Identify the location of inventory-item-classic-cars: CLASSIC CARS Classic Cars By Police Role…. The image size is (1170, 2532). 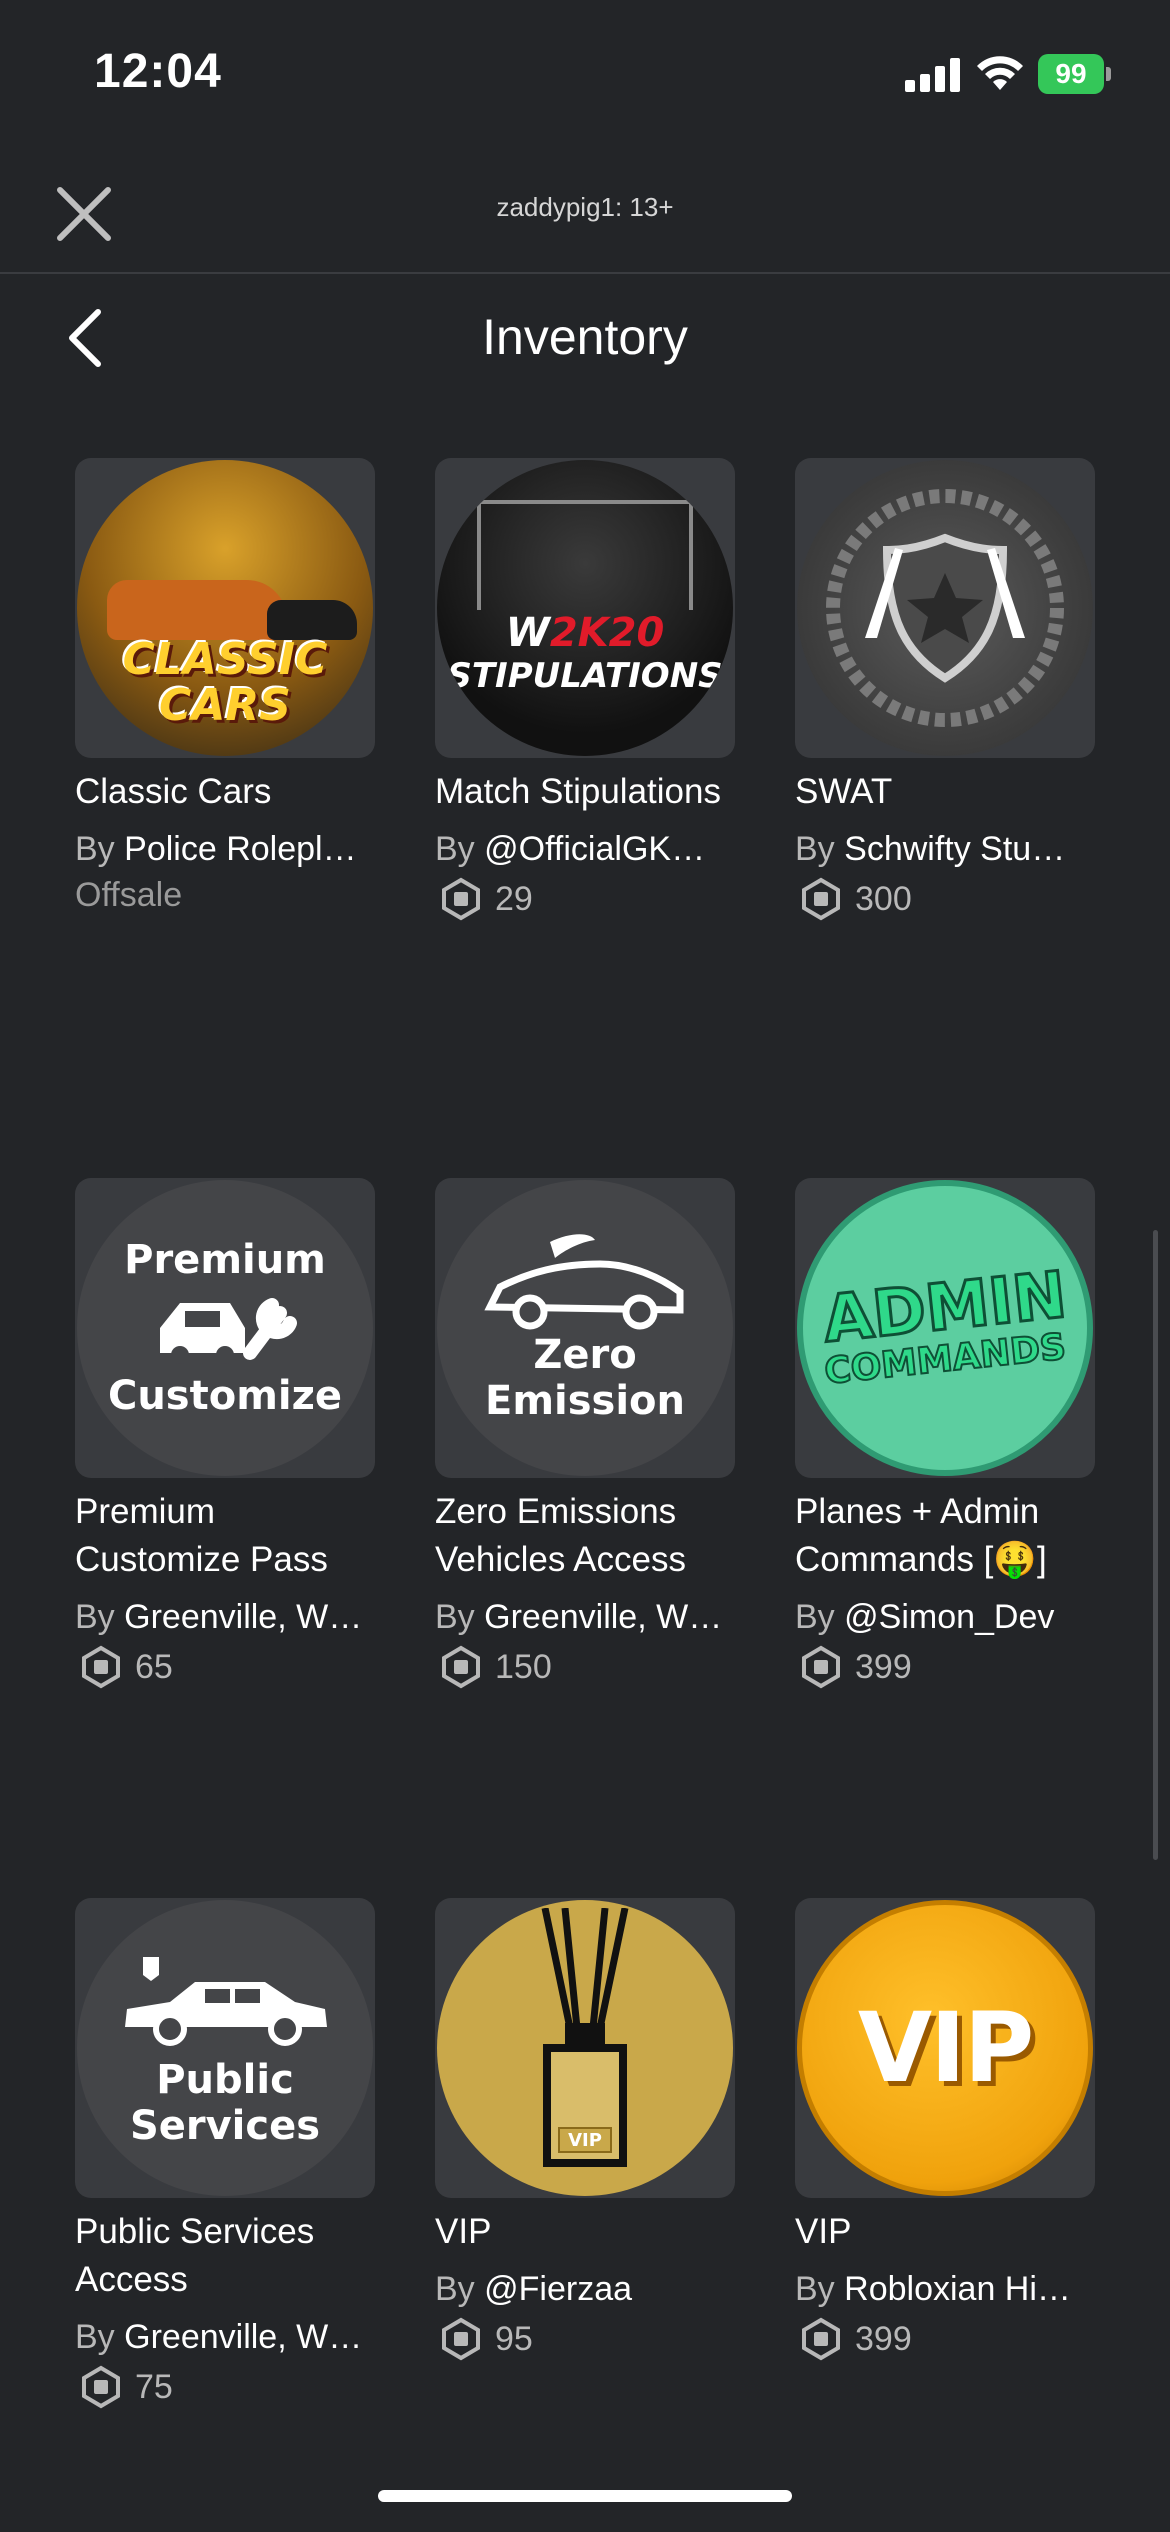
(225, 688).